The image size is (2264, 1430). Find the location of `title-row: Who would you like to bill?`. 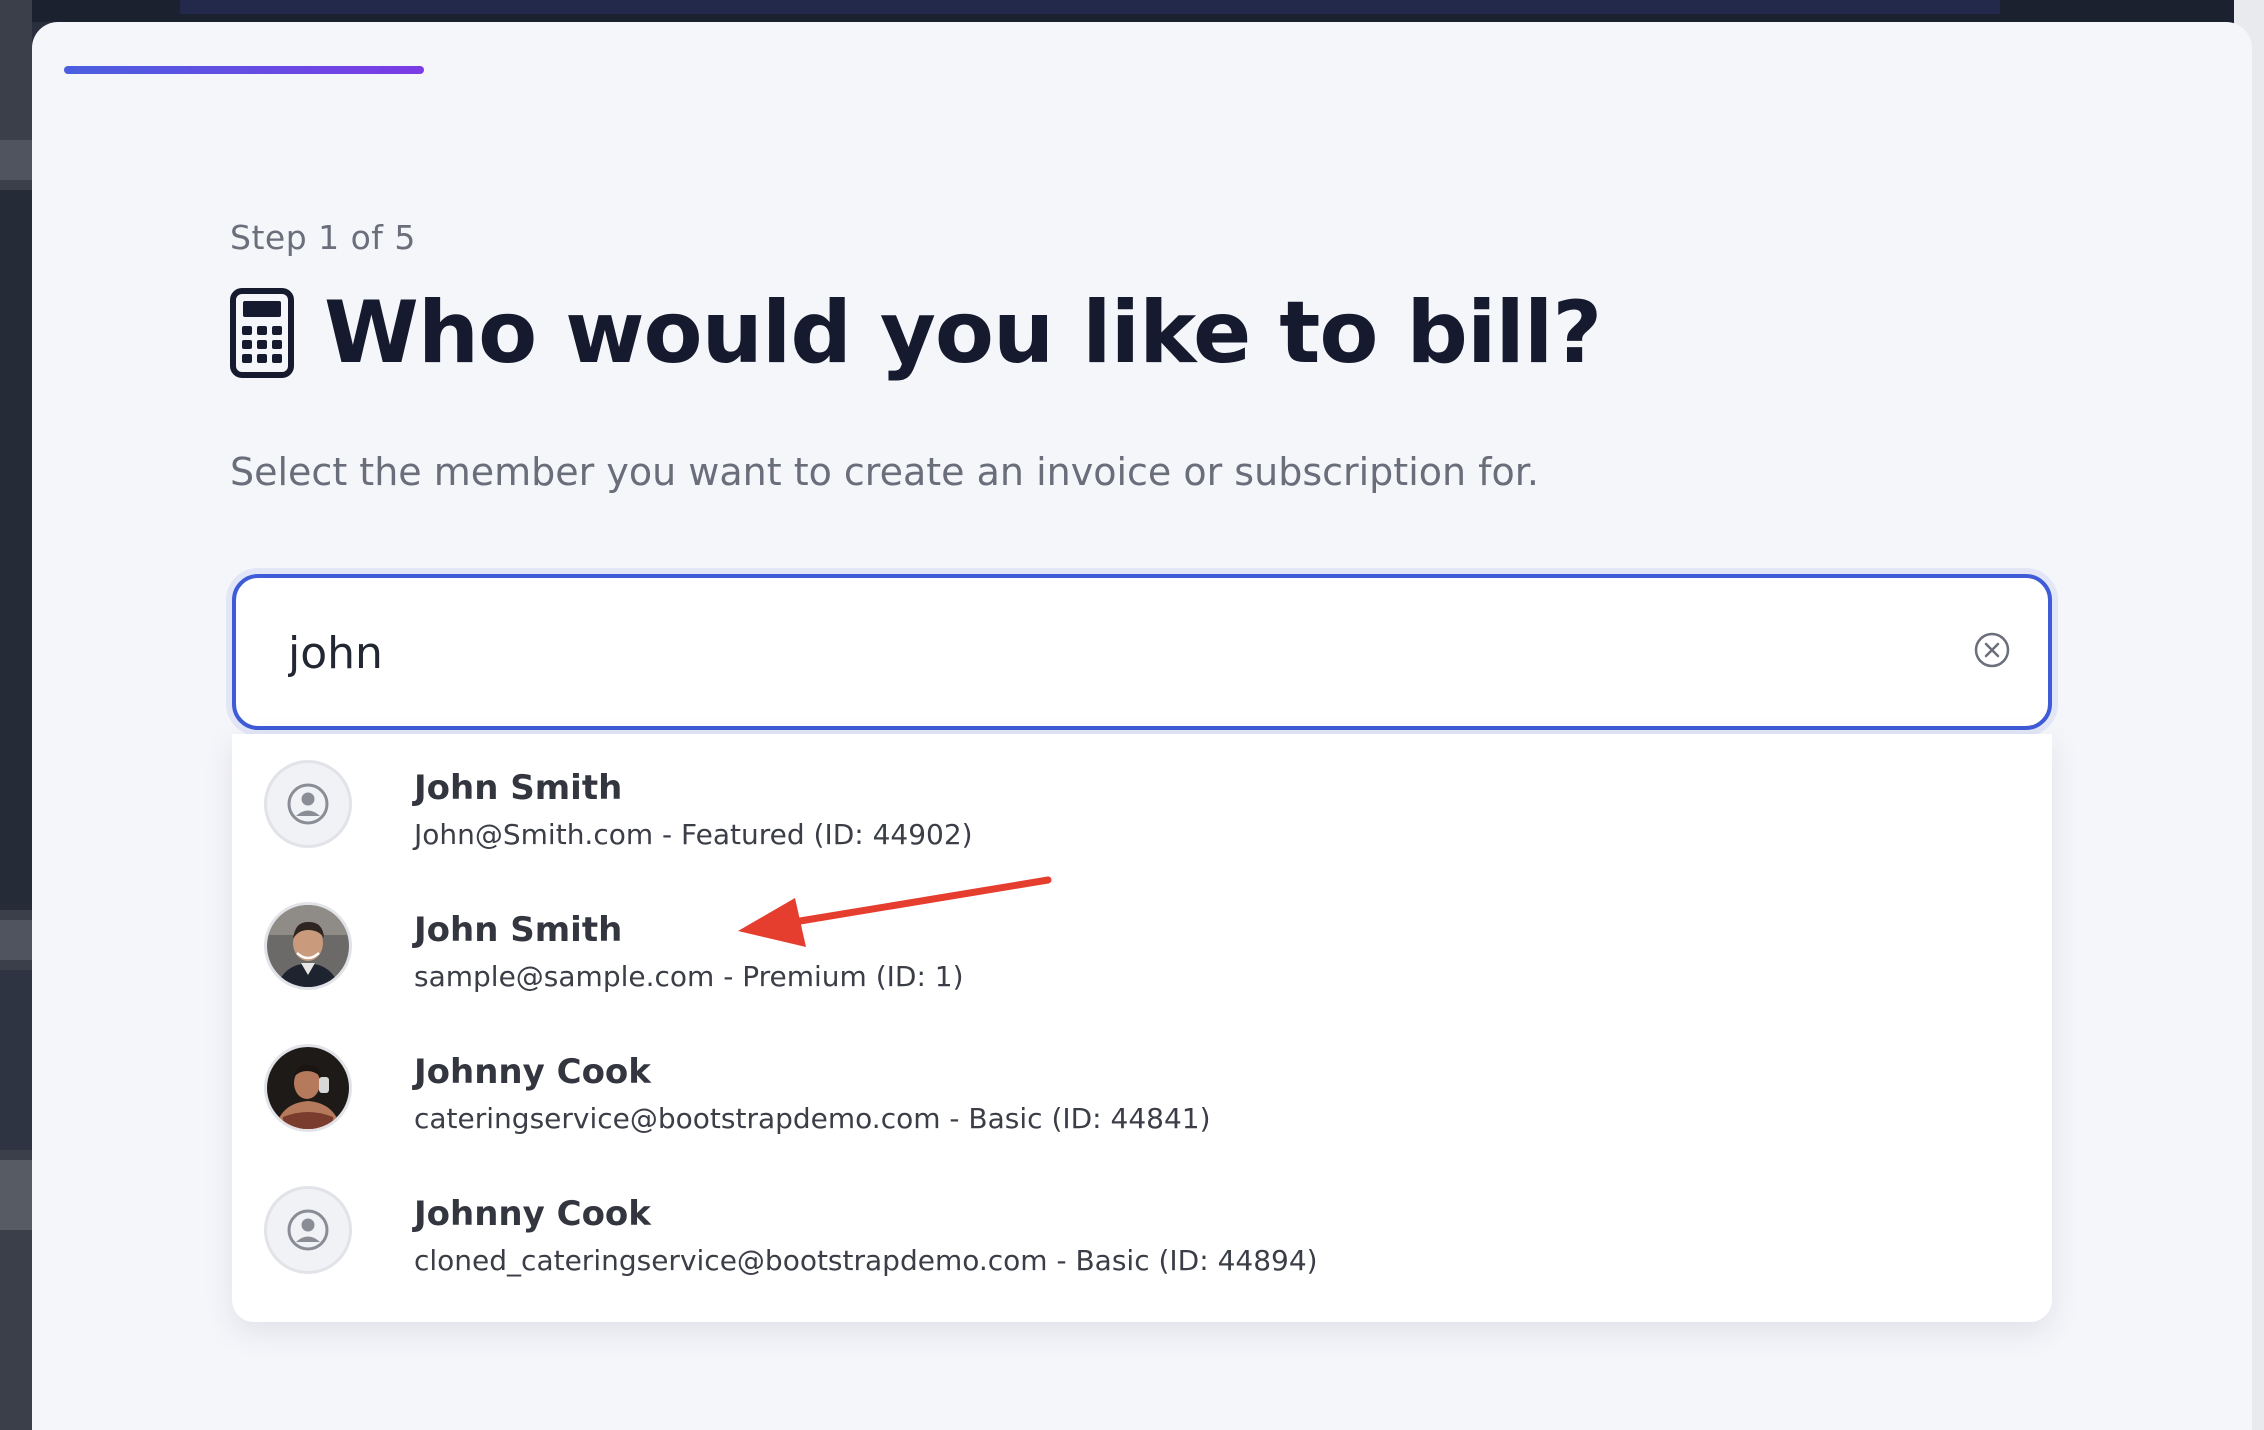

title-row: Who would you like to bill? is located at coordinates (916, 333).